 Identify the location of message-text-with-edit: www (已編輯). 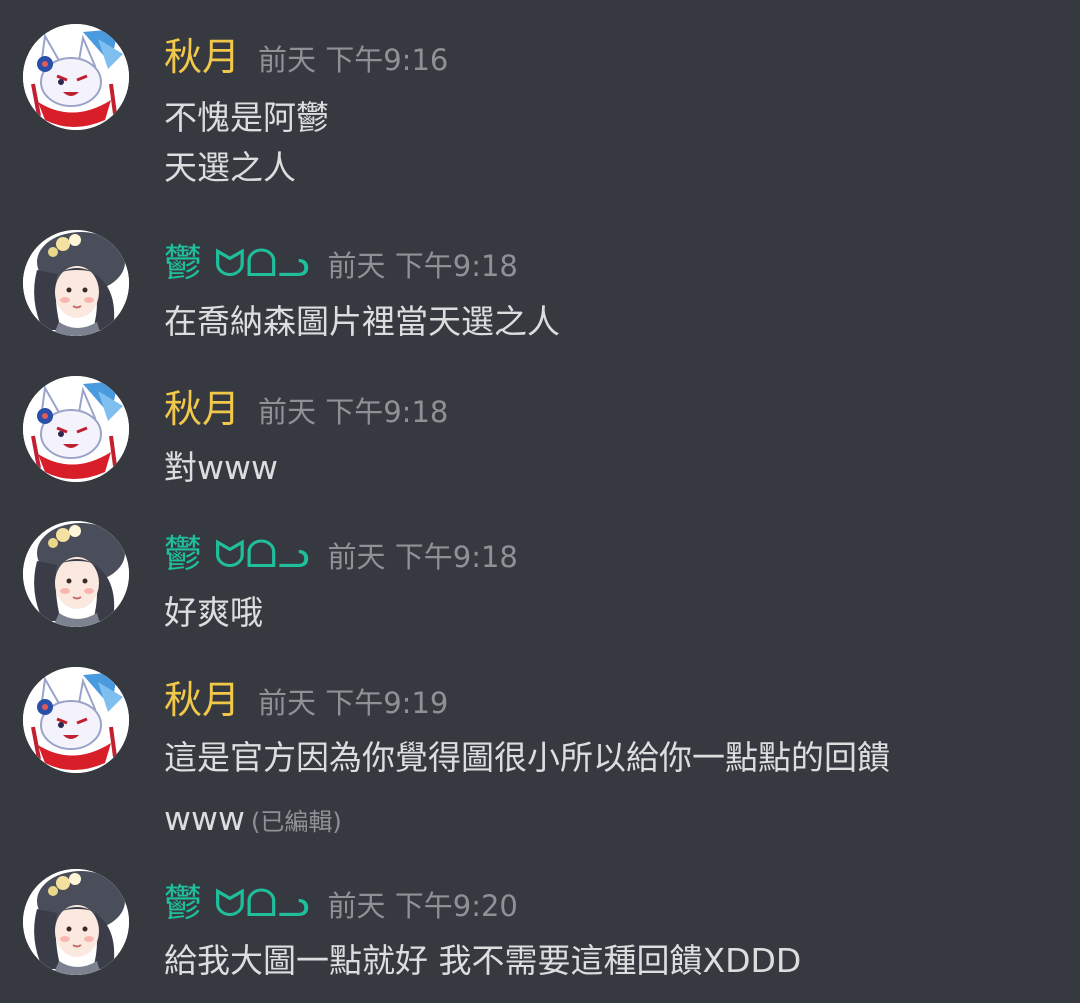
(253, 818).